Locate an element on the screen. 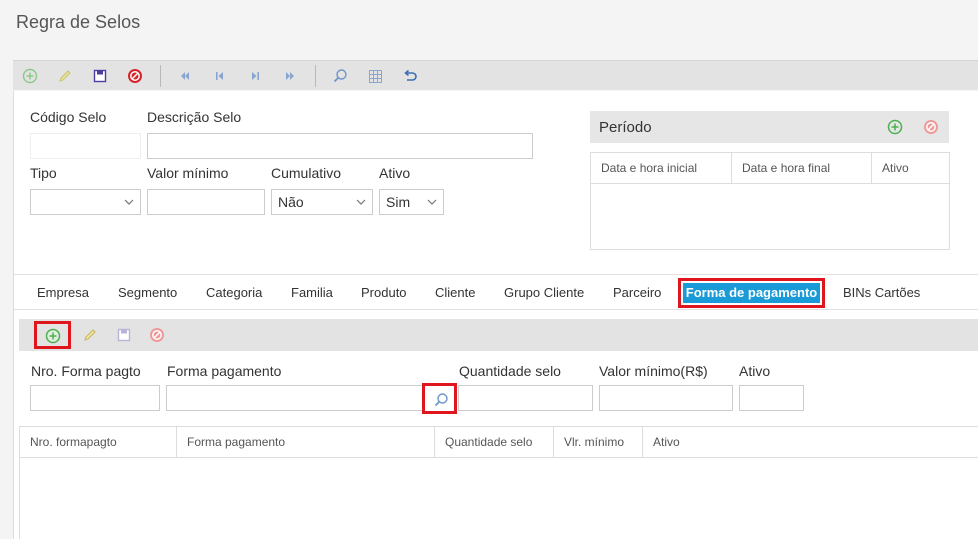 The width and height of the screenshot is (978, 539). ativo-select: Sim is located at coordinates (411, 202).